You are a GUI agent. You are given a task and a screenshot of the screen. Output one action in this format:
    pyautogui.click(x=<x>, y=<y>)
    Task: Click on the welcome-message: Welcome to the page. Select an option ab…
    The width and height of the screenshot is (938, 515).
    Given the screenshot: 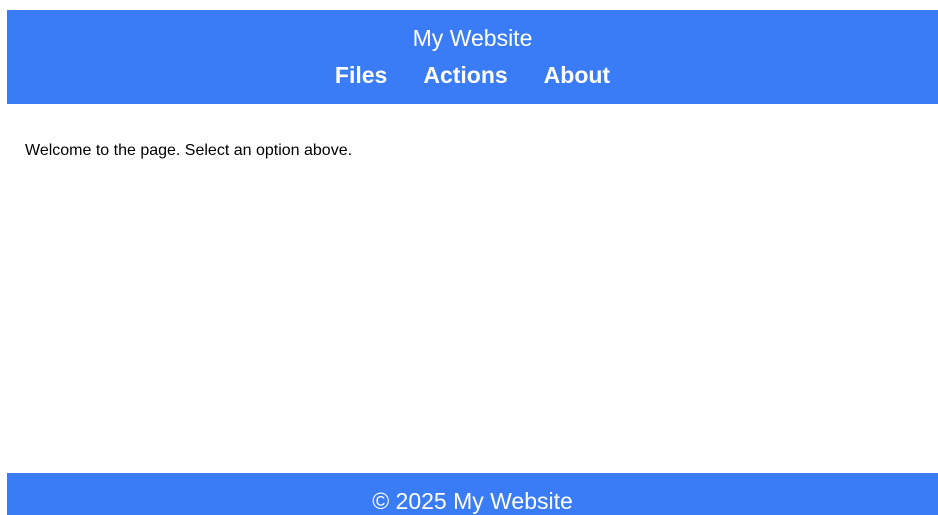 What is the action you would take?
    pyautogui.click(x=189, y=150)
    